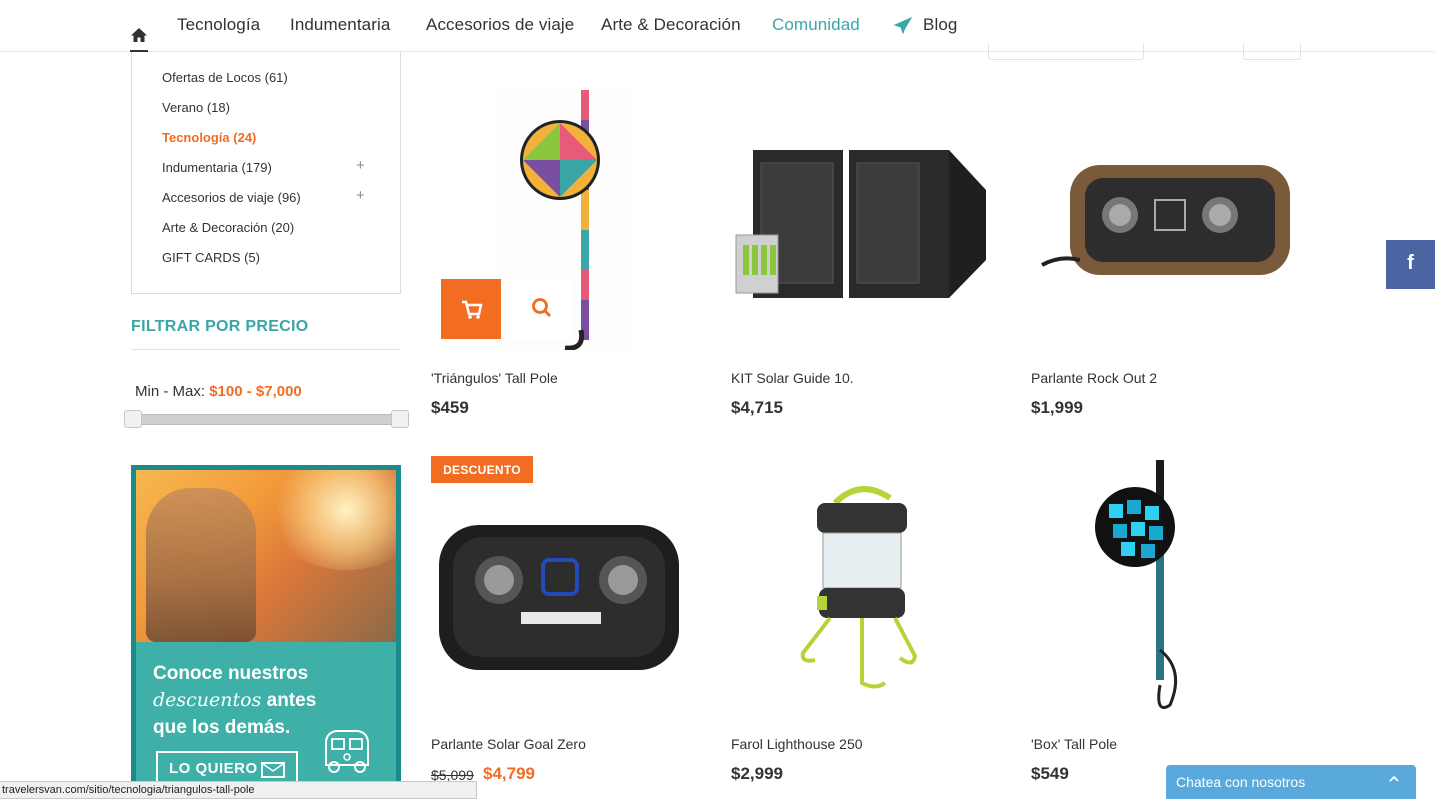  What do you see at coordinates (211, 257) in the screenshot?
I see `category-gift-cards: GIFT CARDS (5)` at bounding box center [211, 257].